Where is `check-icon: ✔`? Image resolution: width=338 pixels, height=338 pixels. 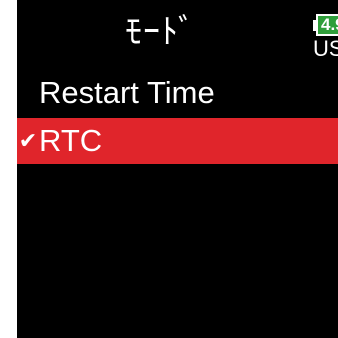 check-icon: ✔ is located at coordinates (28, 140).